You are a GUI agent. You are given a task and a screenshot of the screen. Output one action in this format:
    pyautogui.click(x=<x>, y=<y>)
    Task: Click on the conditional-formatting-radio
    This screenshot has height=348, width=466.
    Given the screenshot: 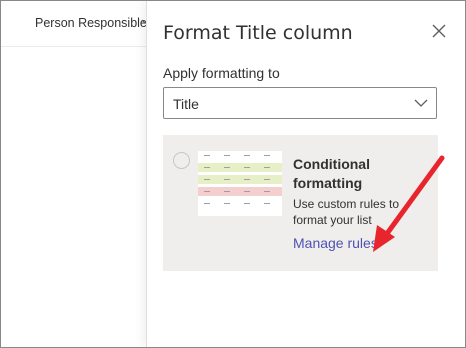 What is the action you would take?
    pyautogui.click(x=181, y=160)
    